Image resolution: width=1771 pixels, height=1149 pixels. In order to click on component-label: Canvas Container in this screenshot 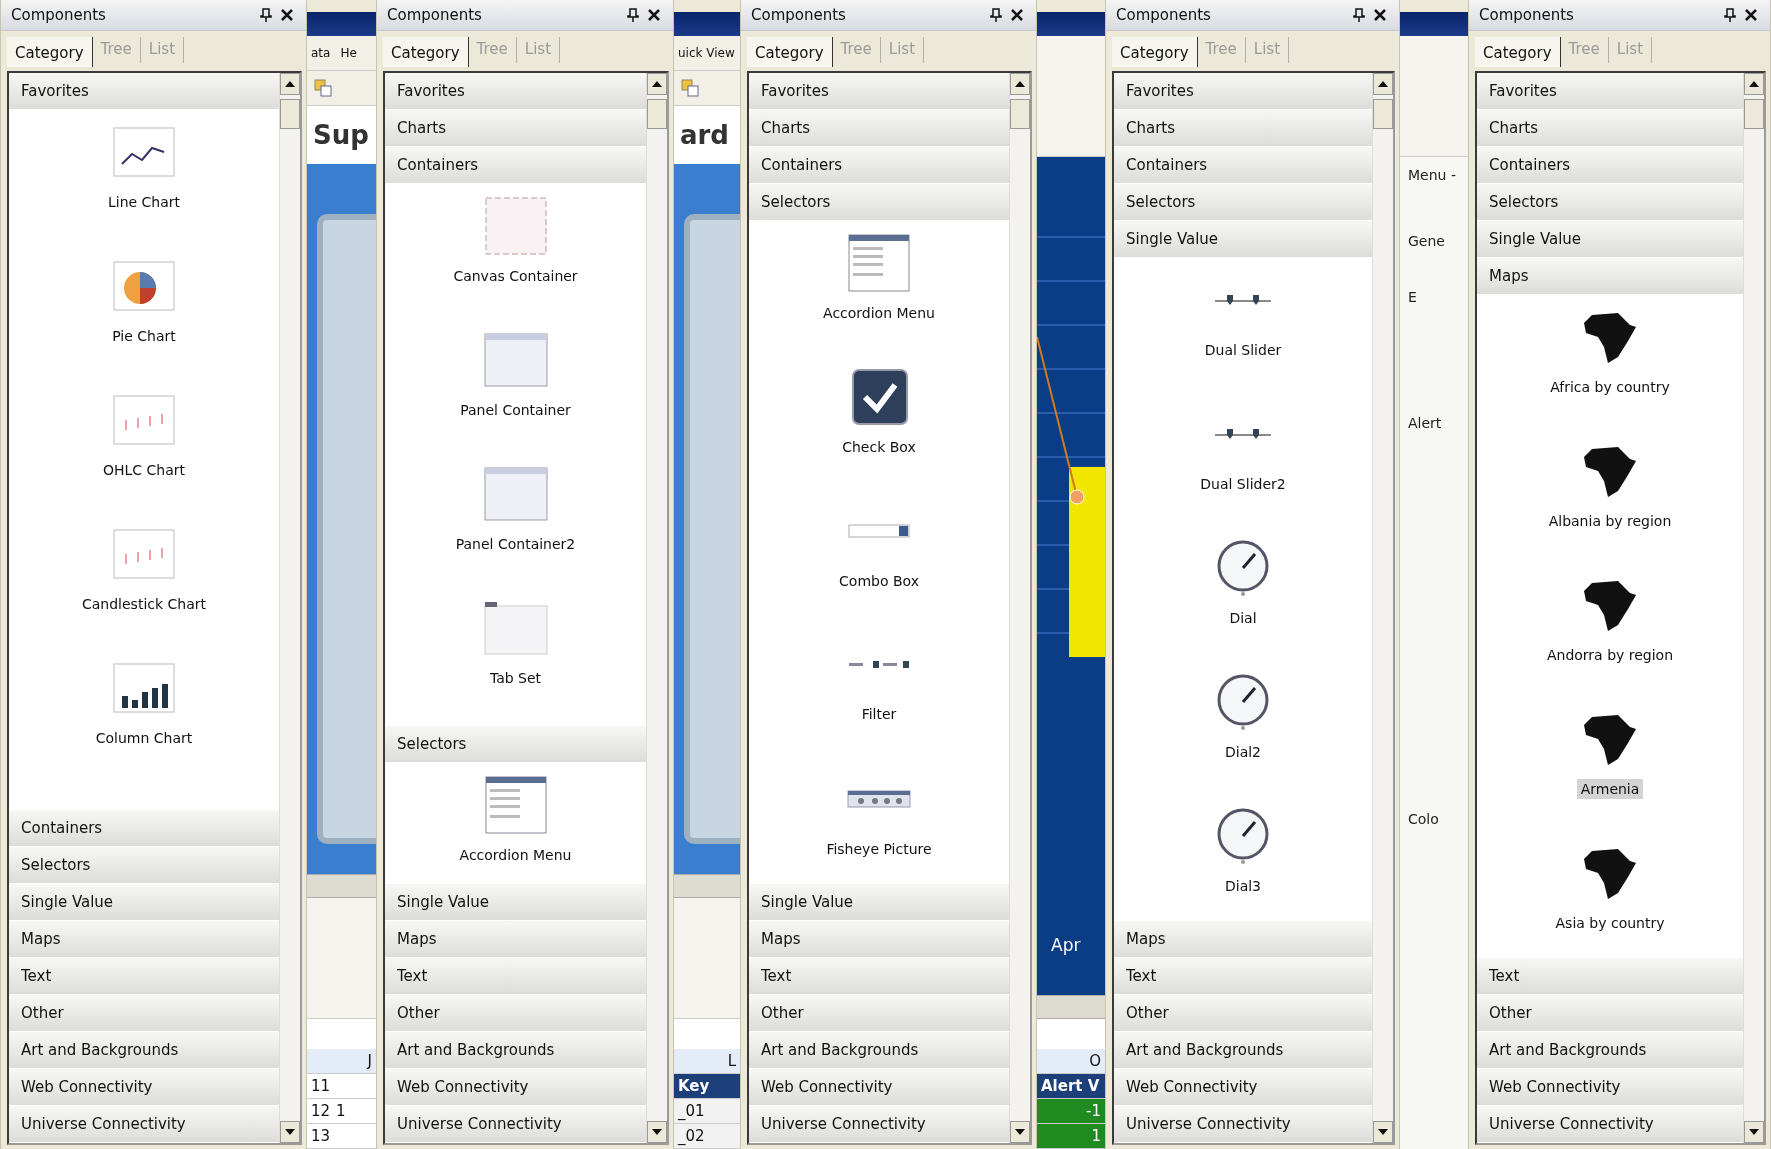, I will do `click(515, 276)`.